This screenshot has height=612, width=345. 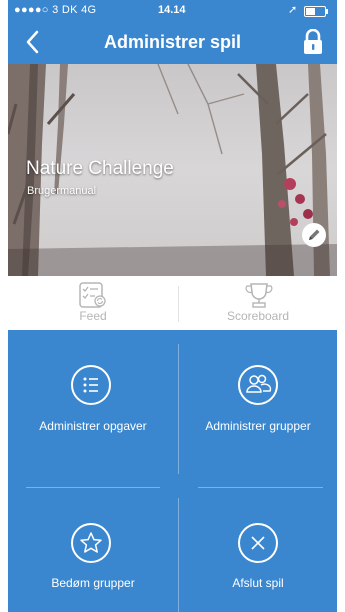 I want to click on tab-feed-label: Feed, so click(x=93, y=316).